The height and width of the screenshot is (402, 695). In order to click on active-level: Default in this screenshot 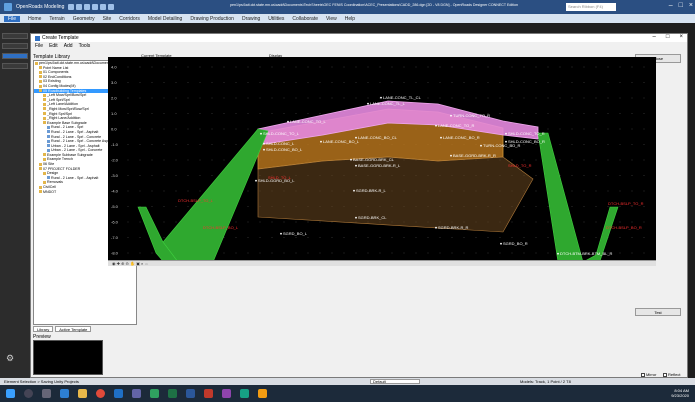, I will do `click(395, 381)`.